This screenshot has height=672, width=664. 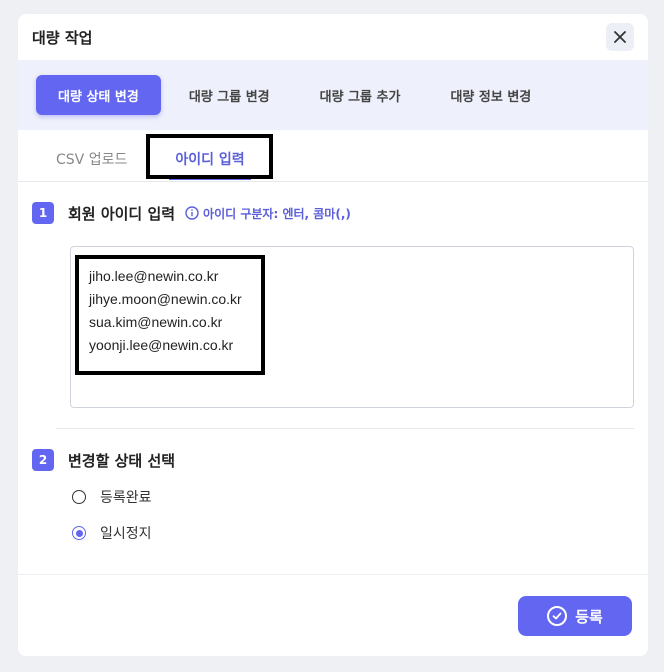 I want to click on info-icon, so click(x=192, y=213).